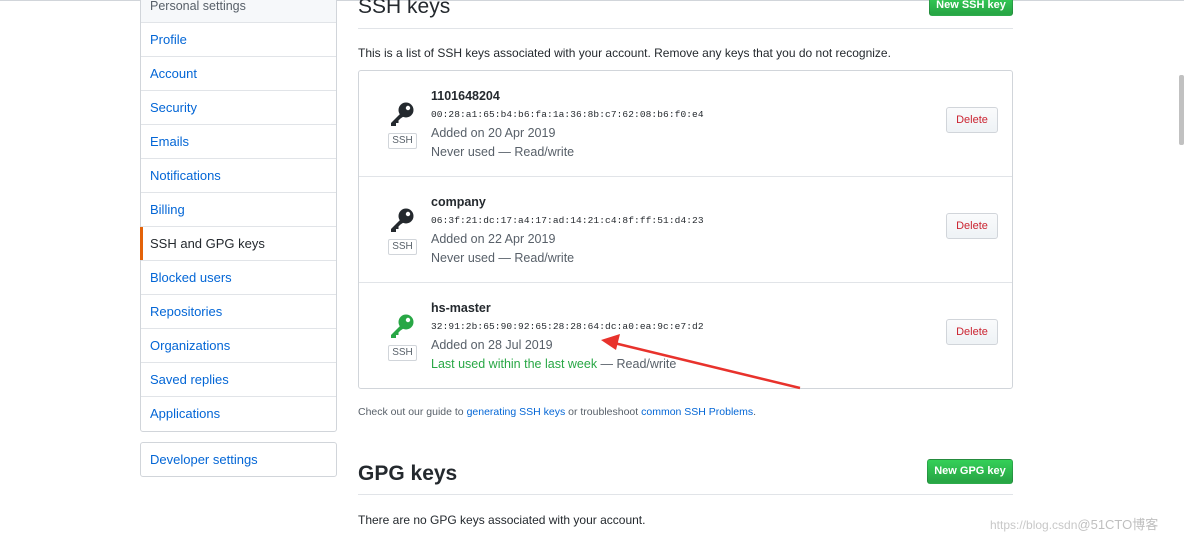 The width and height of the screenshot is (1184, 539). Describe the element at coordinates (408, 473) in the screenshot. I see `gpg-keys-title: GPG keys` at that location.